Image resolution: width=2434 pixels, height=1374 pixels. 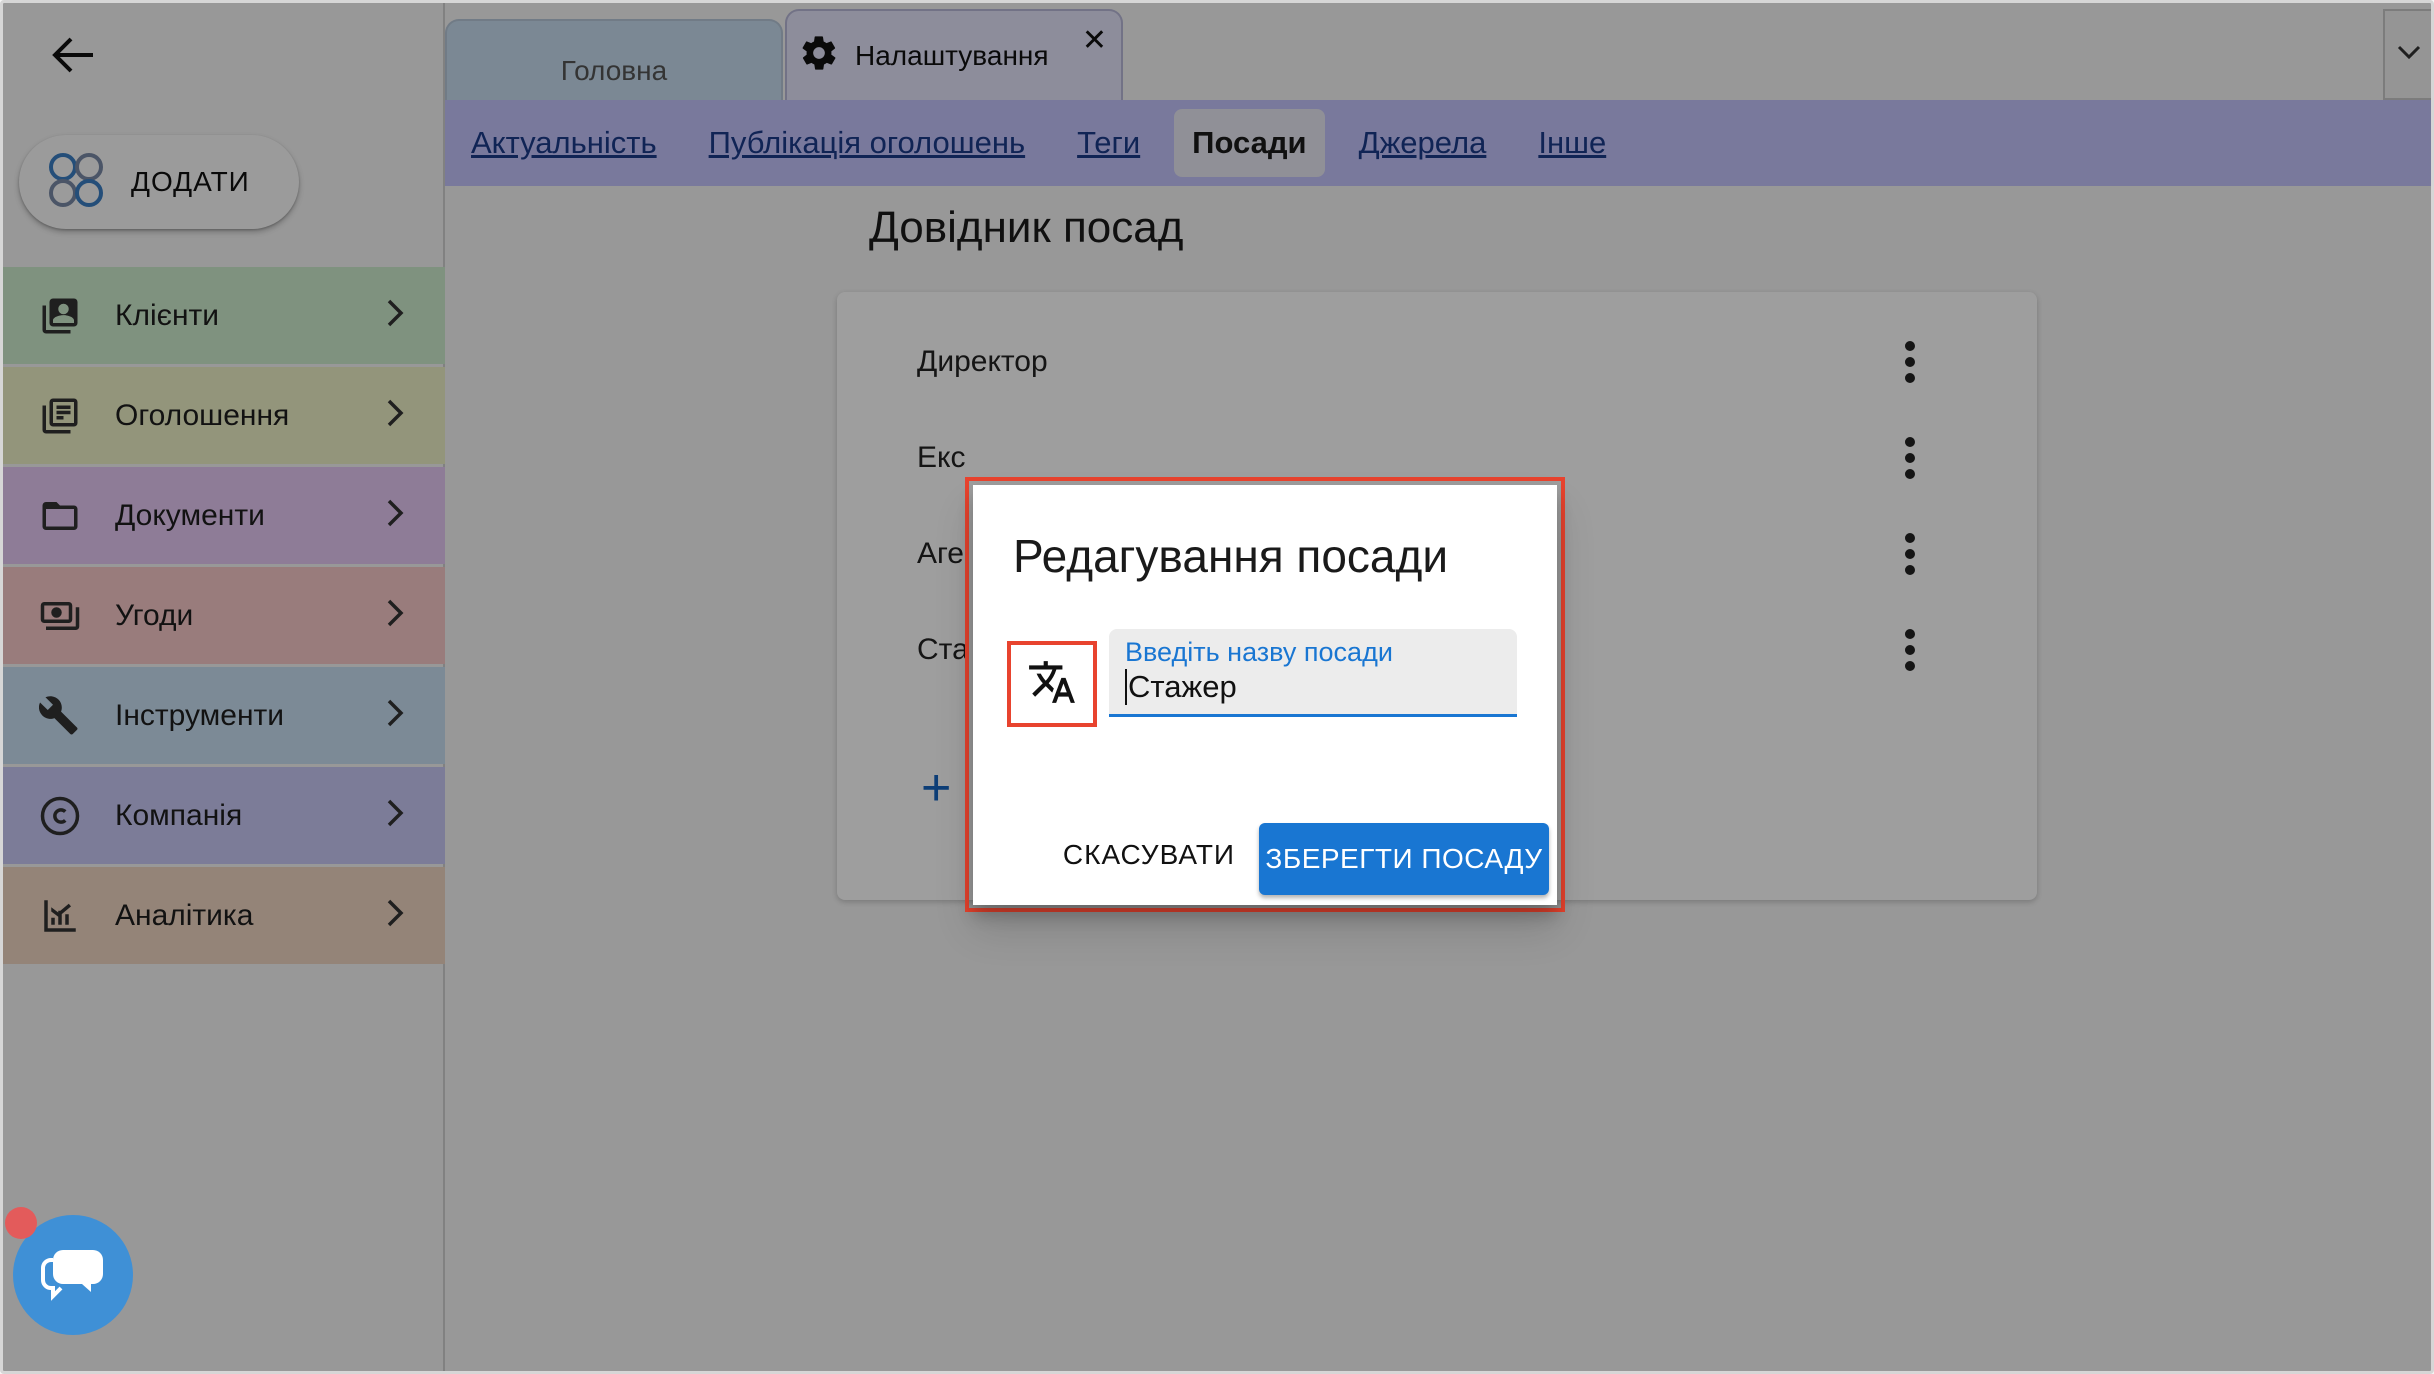 What do you see at coordinates (1259, 652) in the screenshot?
I see `position-name-label: Введіть назву посади` at bounding box center [1259, 652].